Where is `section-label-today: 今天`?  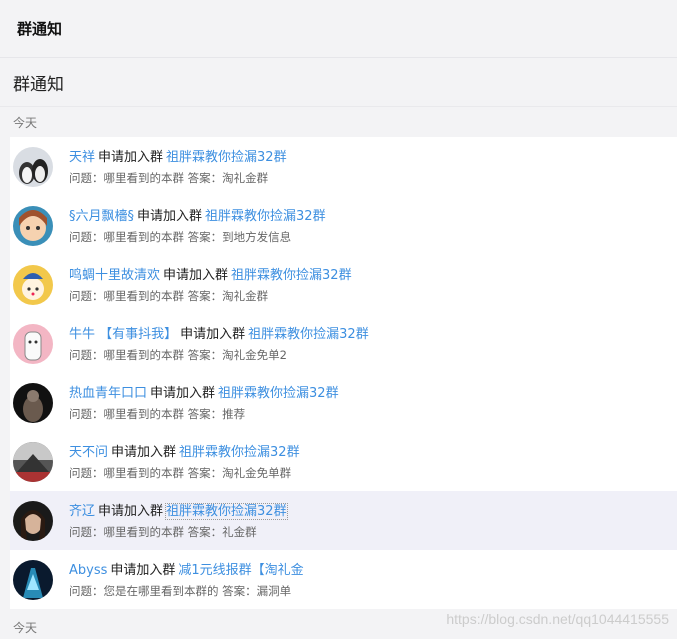 section-label-today: 今天 is located at coordinates (25, 122).